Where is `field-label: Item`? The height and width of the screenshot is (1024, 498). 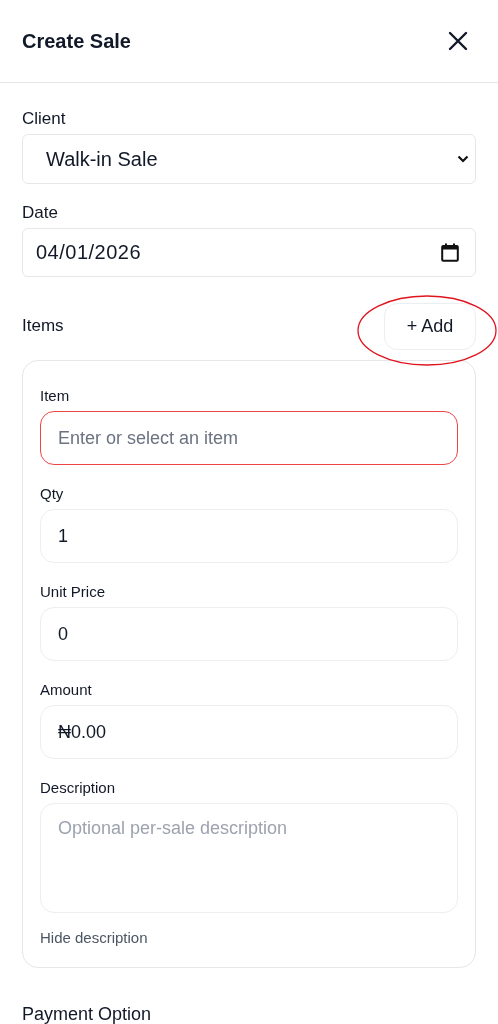 field-label: Item is located at coordinates (55, 395).